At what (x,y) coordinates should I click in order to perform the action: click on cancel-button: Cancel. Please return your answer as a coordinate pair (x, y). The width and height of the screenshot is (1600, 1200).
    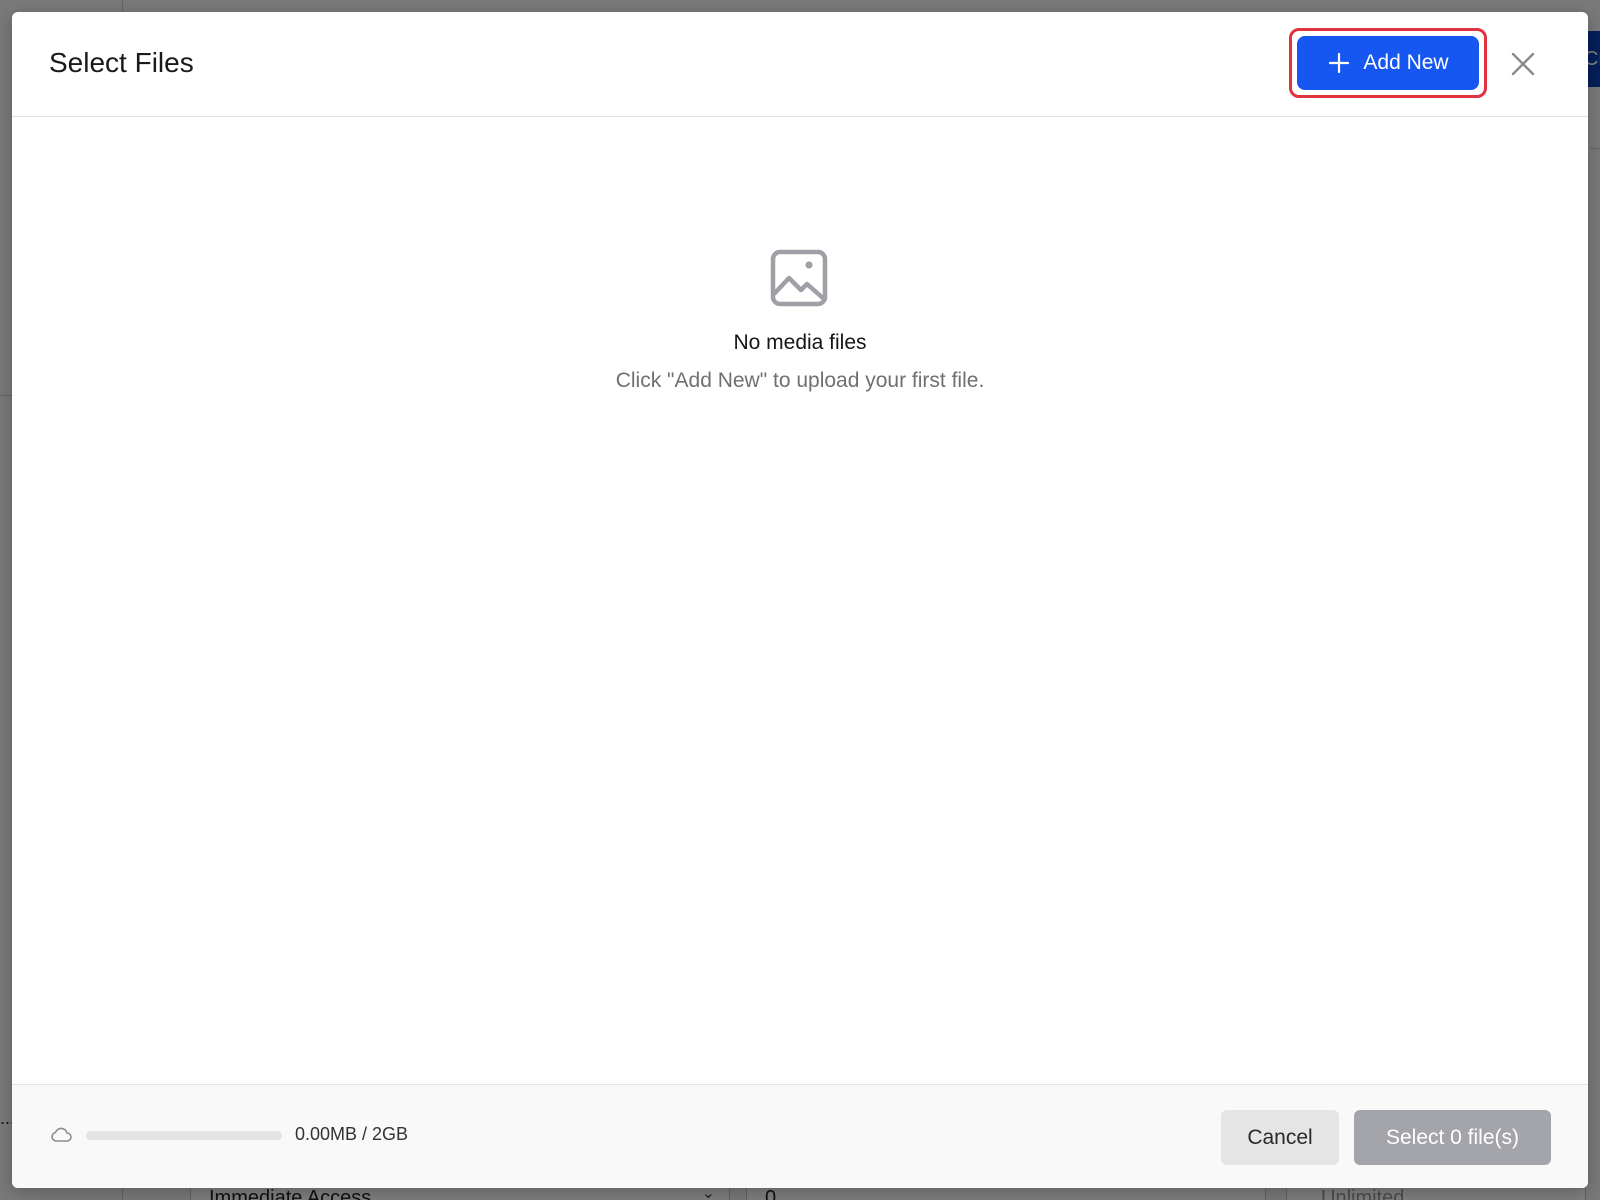
    Looking at the image, I should click on (1280, 1137).